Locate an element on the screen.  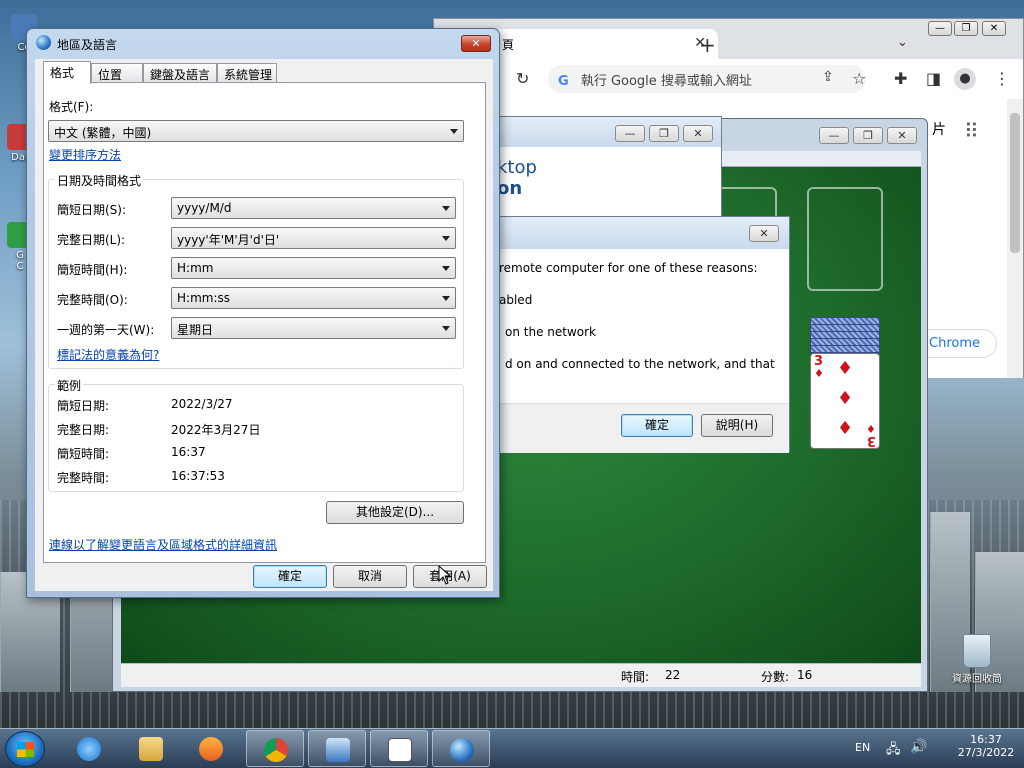
rdp-dialog-close-button: ✕ is located at coordinates (764, 233).